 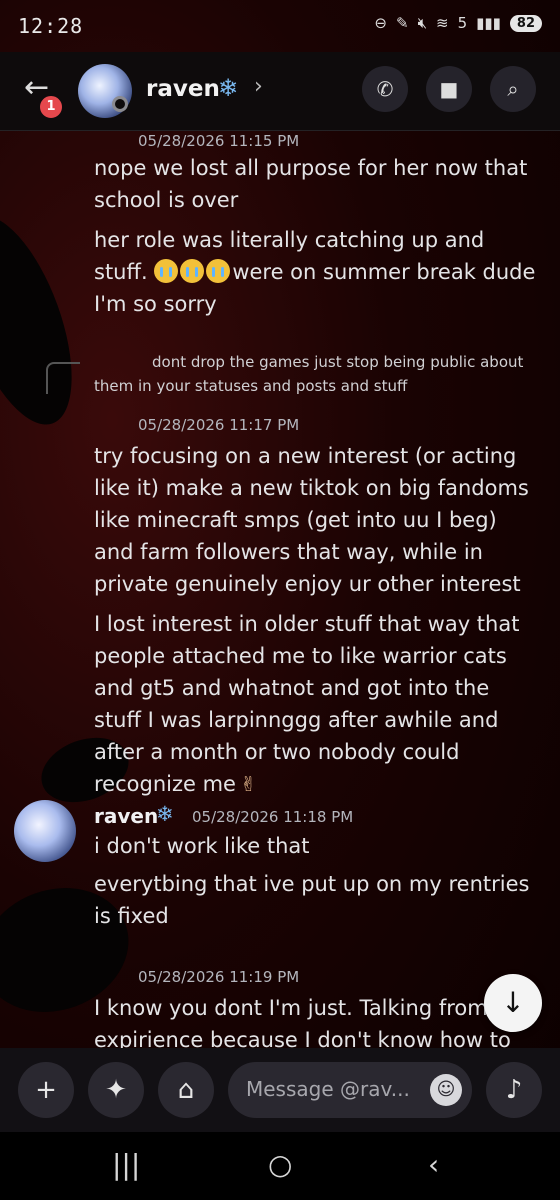 What do you see at coordinates (47, 320) in the screenshot?
I see `redaction-scribble` at bounding box center [47, 320].